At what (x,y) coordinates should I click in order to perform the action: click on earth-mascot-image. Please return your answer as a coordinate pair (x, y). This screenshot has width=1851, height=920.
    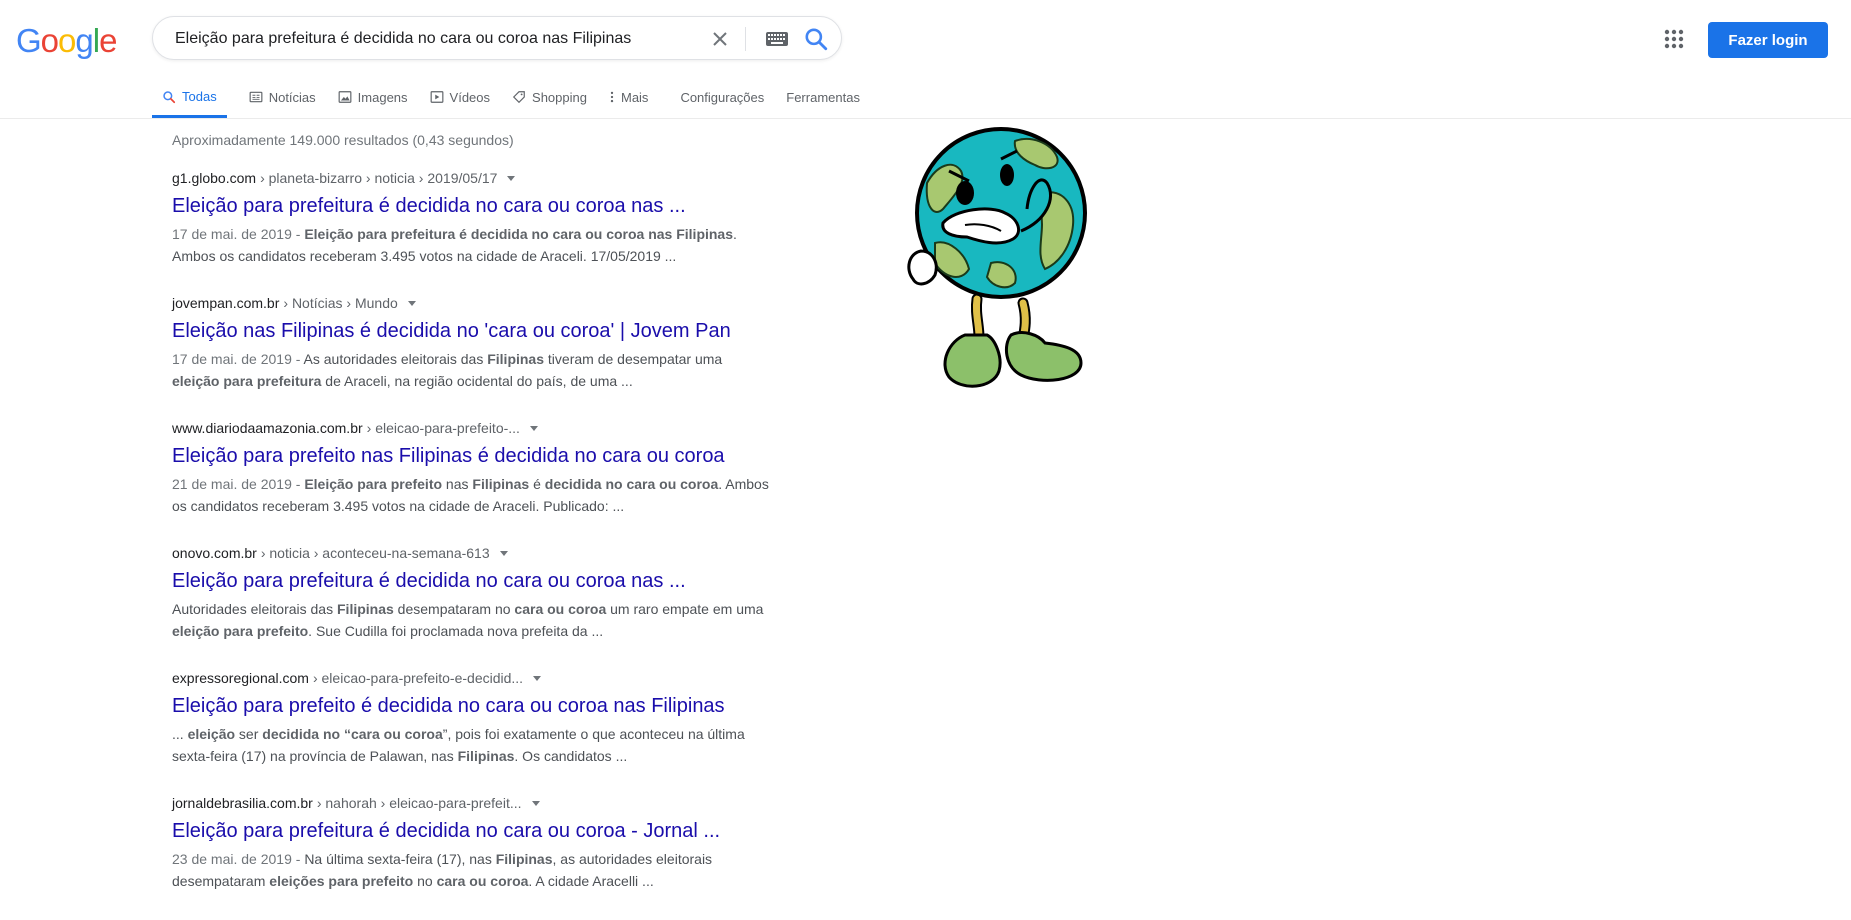
    Looking at the image, I should click on (997, 257).